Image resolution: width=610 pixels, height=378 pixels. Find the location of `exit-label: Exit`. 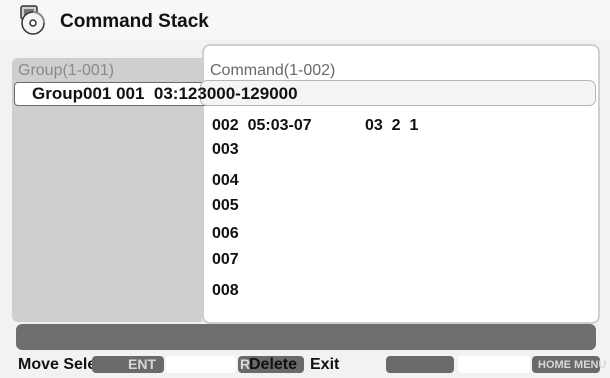

exit-label: Exit is located at coordinates (325, 364).